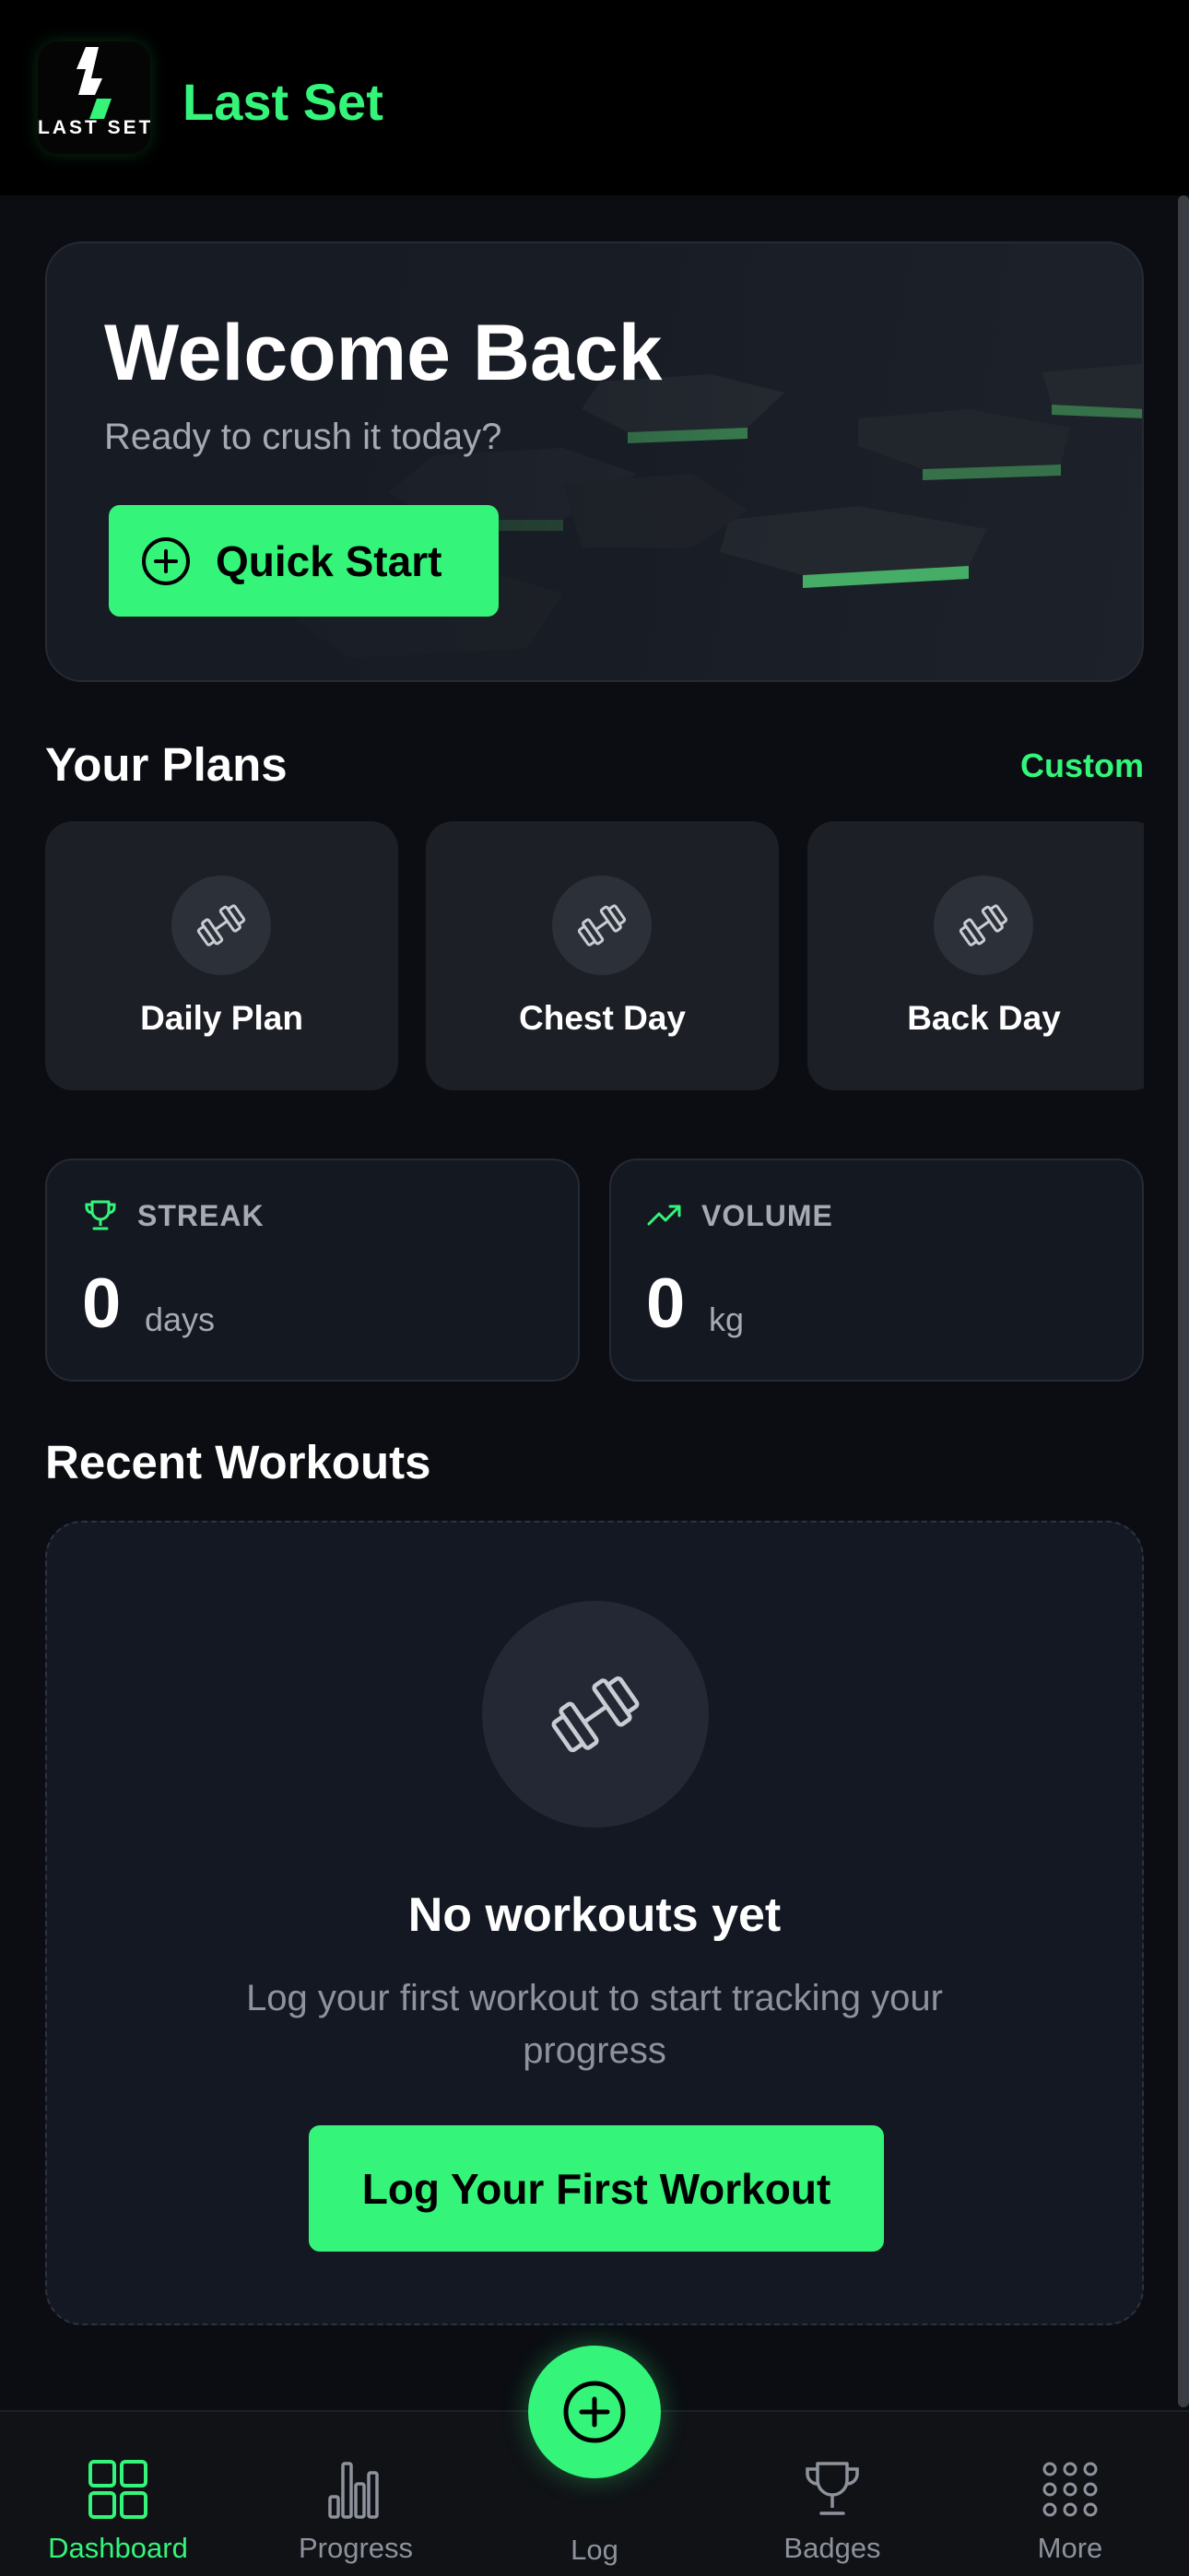  Describe the element at coordinates (94, 97) in the screenshot. I see `app-logo: LAST SET` at that location.